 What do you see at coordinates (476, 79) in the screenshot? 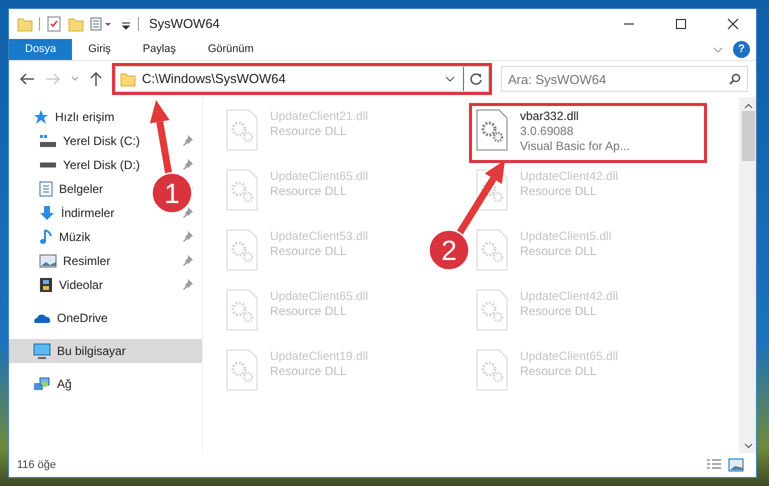
I see `refresh-icon` at bounding box center [476, 79].